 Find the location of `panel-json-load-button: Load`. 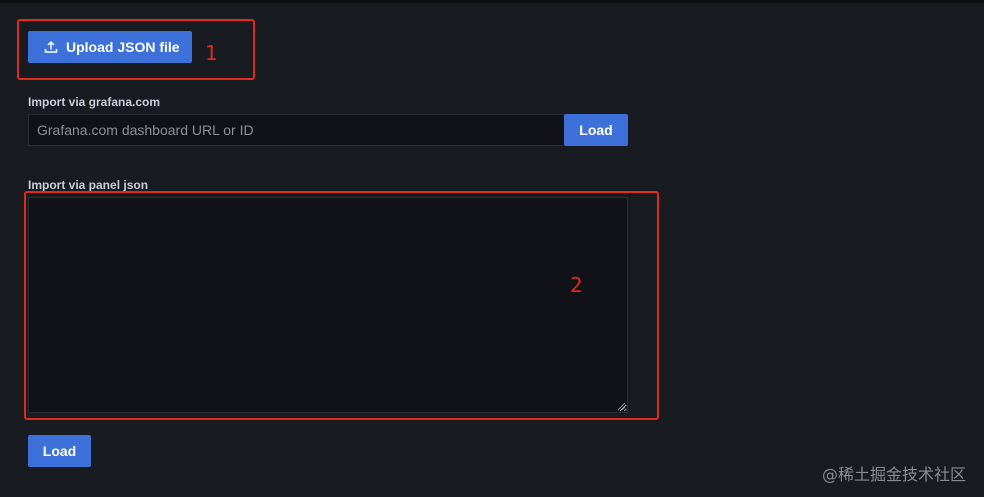

panel-json-load-button: Load is located at coordinates (59, 451).